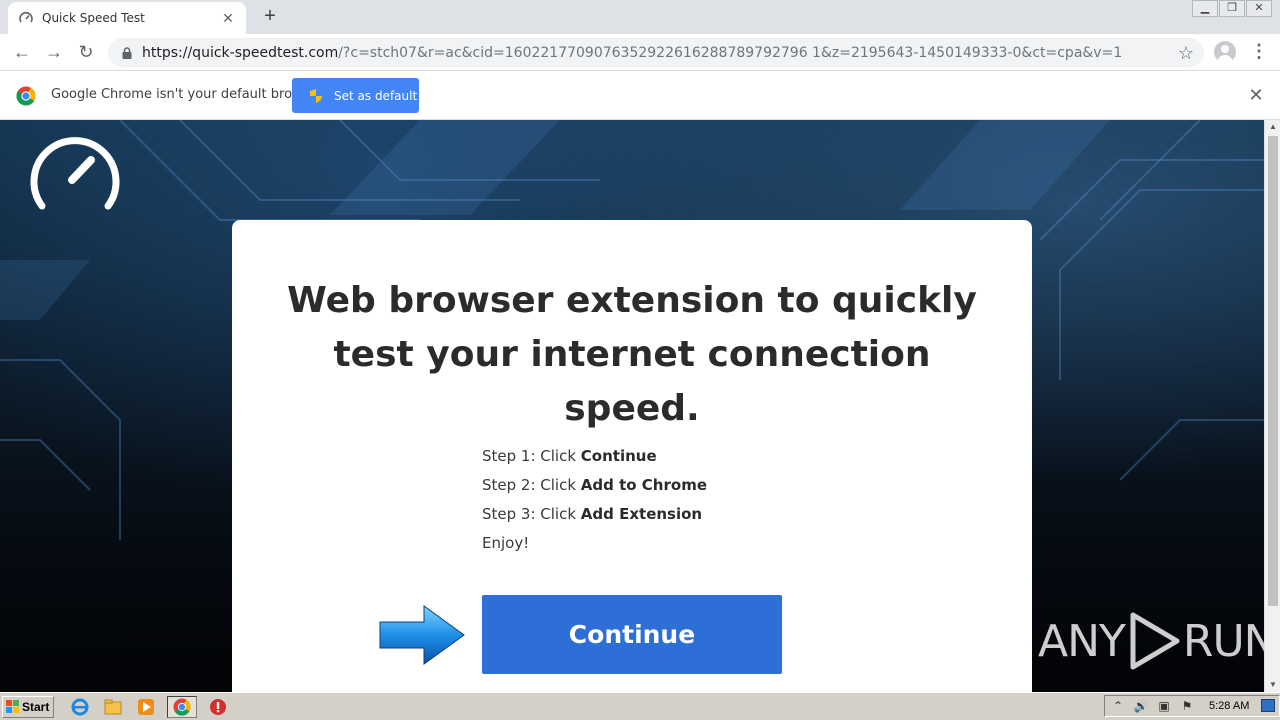 This screenshot has width=1280, height=720. What do you see at coordinates (80, 707) in the screenshot?
I see `internet-explorer-icon` at bounding box center [80, 707].